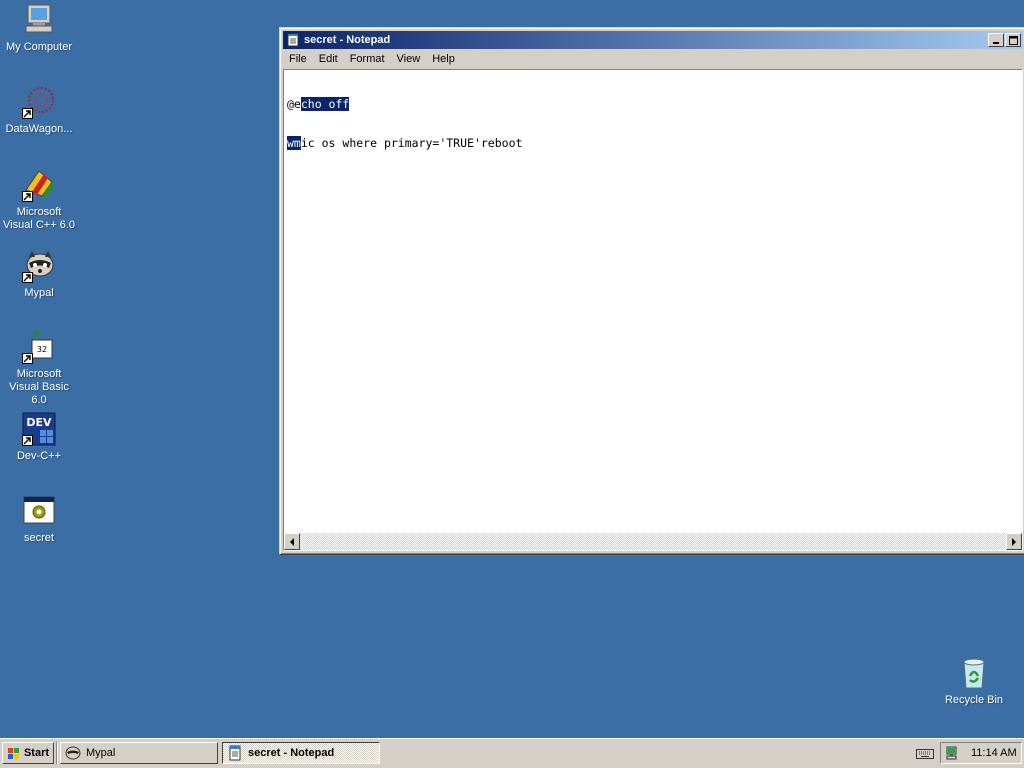  I want to click on menu-help: Help, so click(443, 59).